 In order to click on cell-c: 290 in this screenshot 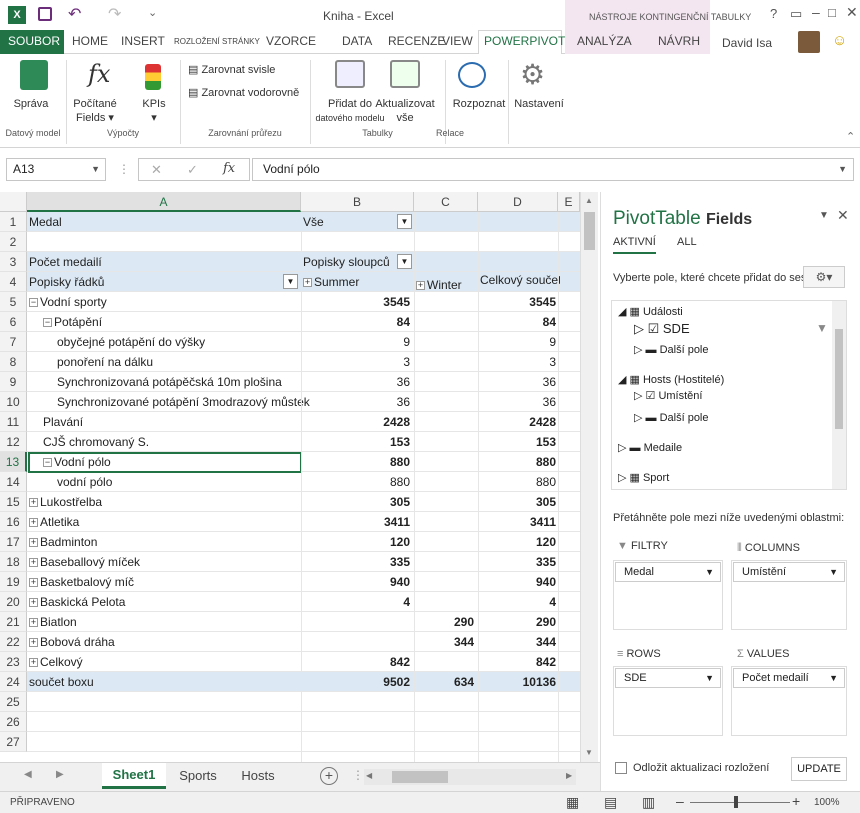, I will do `click(446, 622)`.